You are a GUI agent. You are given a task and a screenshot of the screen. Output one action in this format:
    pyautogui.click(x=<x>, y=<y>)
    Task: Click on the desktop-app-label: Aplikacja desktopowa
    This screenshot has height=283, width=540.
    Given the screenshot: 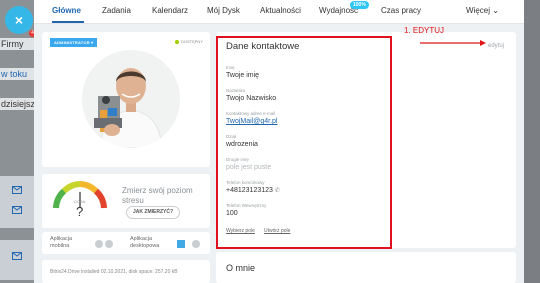 What is the action you would take?
    pyautogui.click(x=149, y=243)
    